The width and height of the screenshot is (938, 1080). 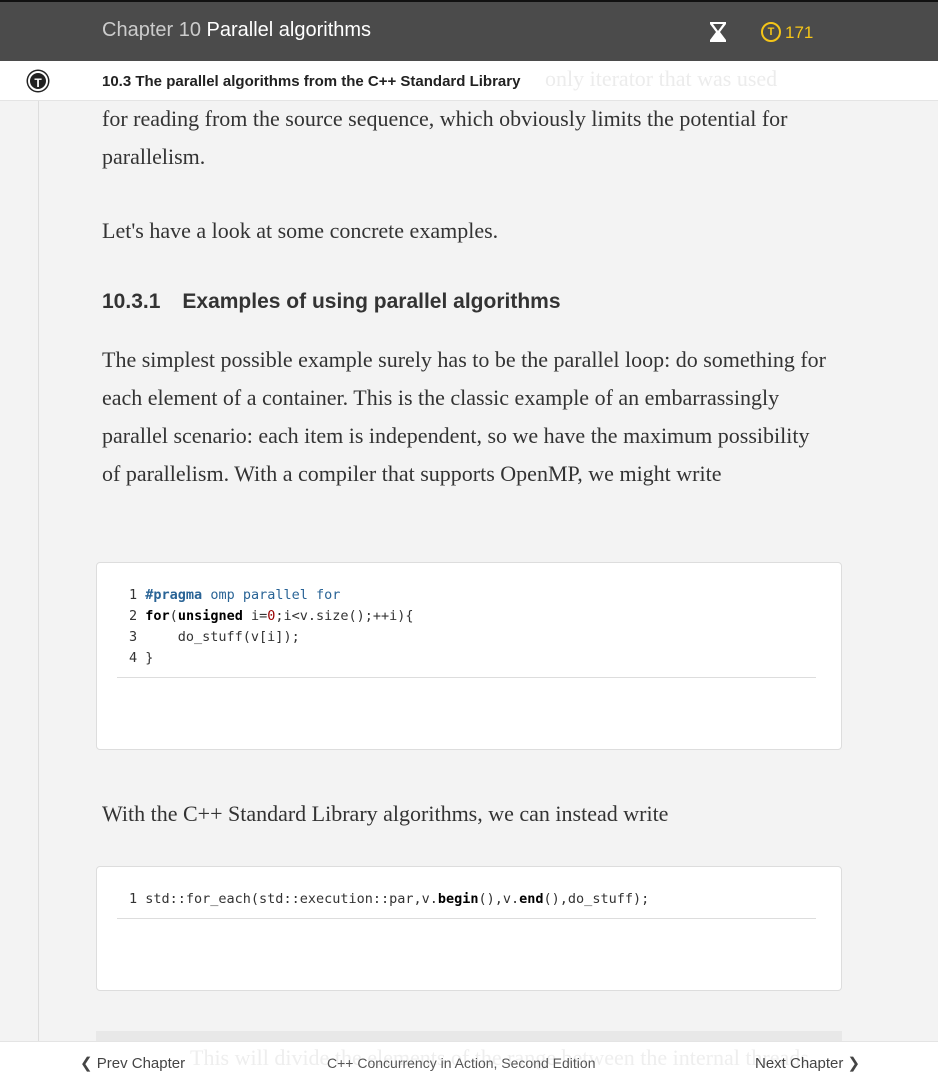 I want to click on publisher-logo-icon: T, so click(x=38, y=81).